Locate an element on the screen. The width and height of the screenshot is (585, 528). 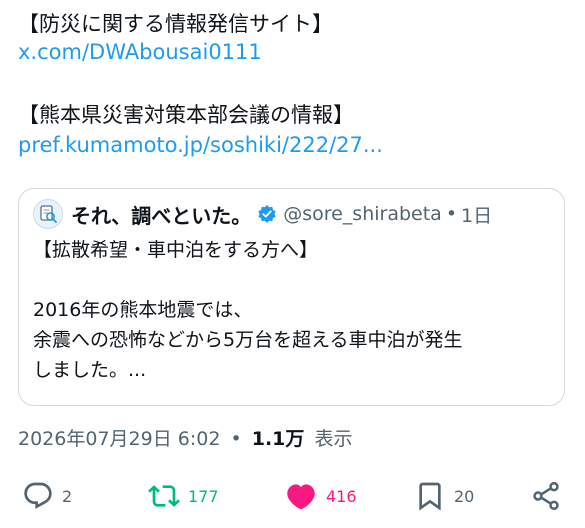
post-meta: 2026年07月29日 6:02 • 1.1万 表示 is located at coordinates (185, 437).